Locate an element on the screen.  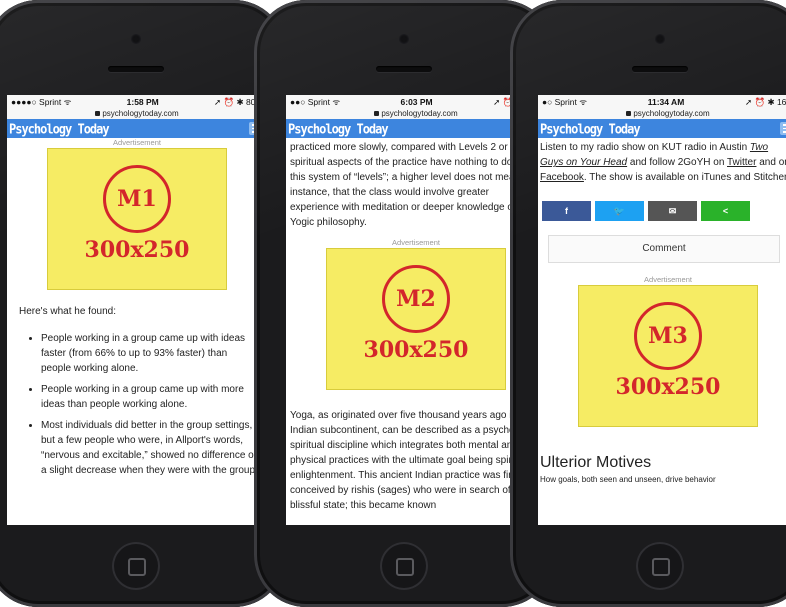
section-heading: Ulterior Motives is located at coordinates (596, 462).